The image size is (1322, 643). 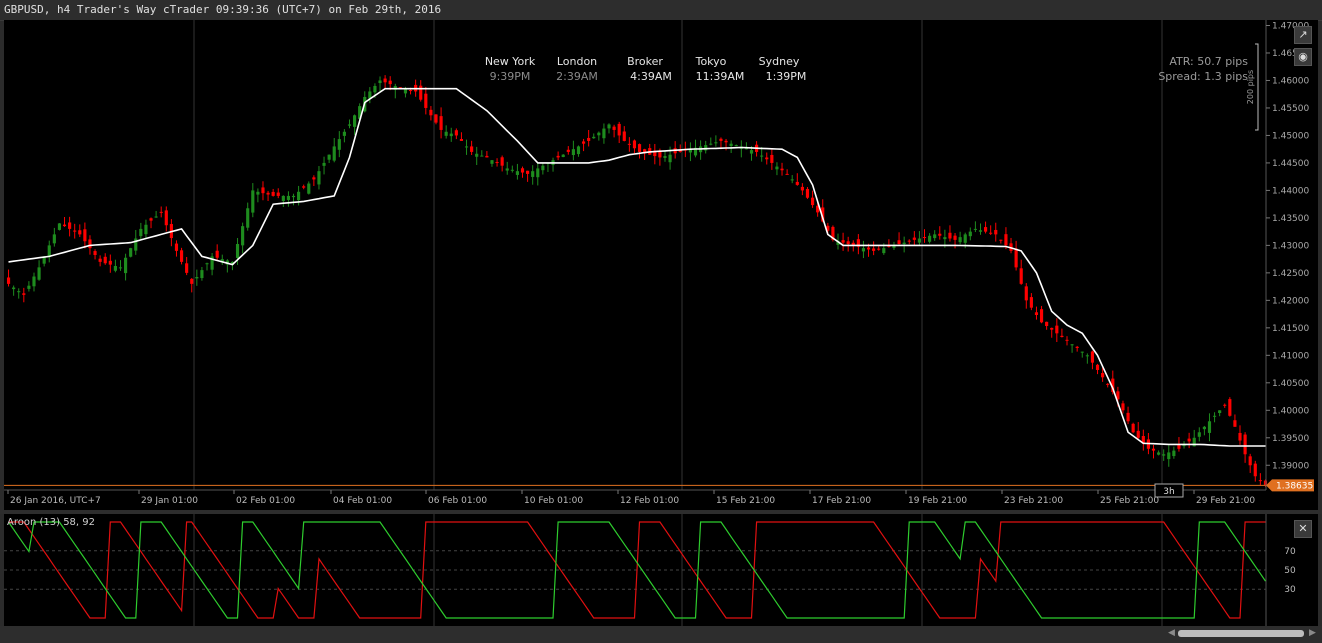 What do you see at coordinates (1303, 57) in the screenshot?
I see `camera-icon: ◉` at bounding box center [1303, 57].